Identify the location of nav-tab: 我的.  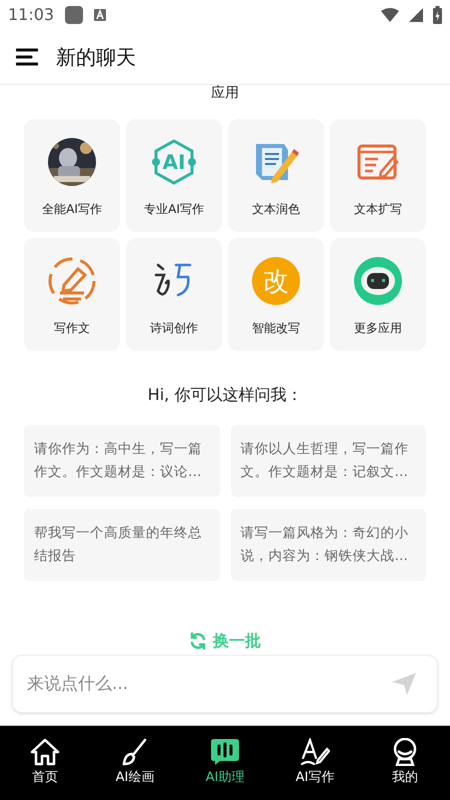
(405, 763).